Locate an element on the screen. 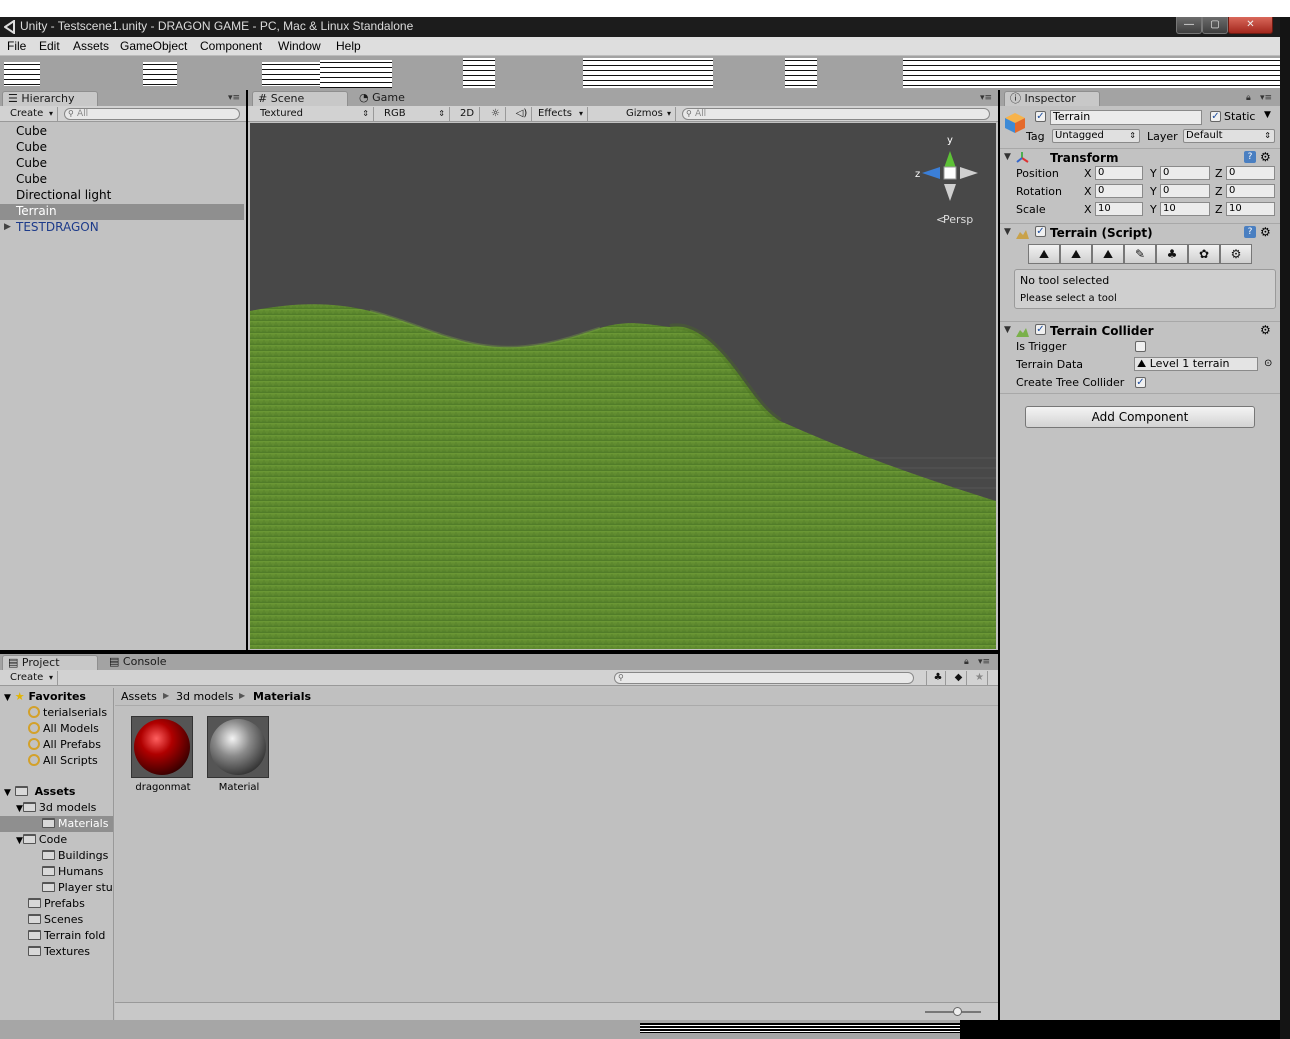 This screenshot has height=1039, width=1290. favorite-item: terialserials is located at coordinates (67, 713).